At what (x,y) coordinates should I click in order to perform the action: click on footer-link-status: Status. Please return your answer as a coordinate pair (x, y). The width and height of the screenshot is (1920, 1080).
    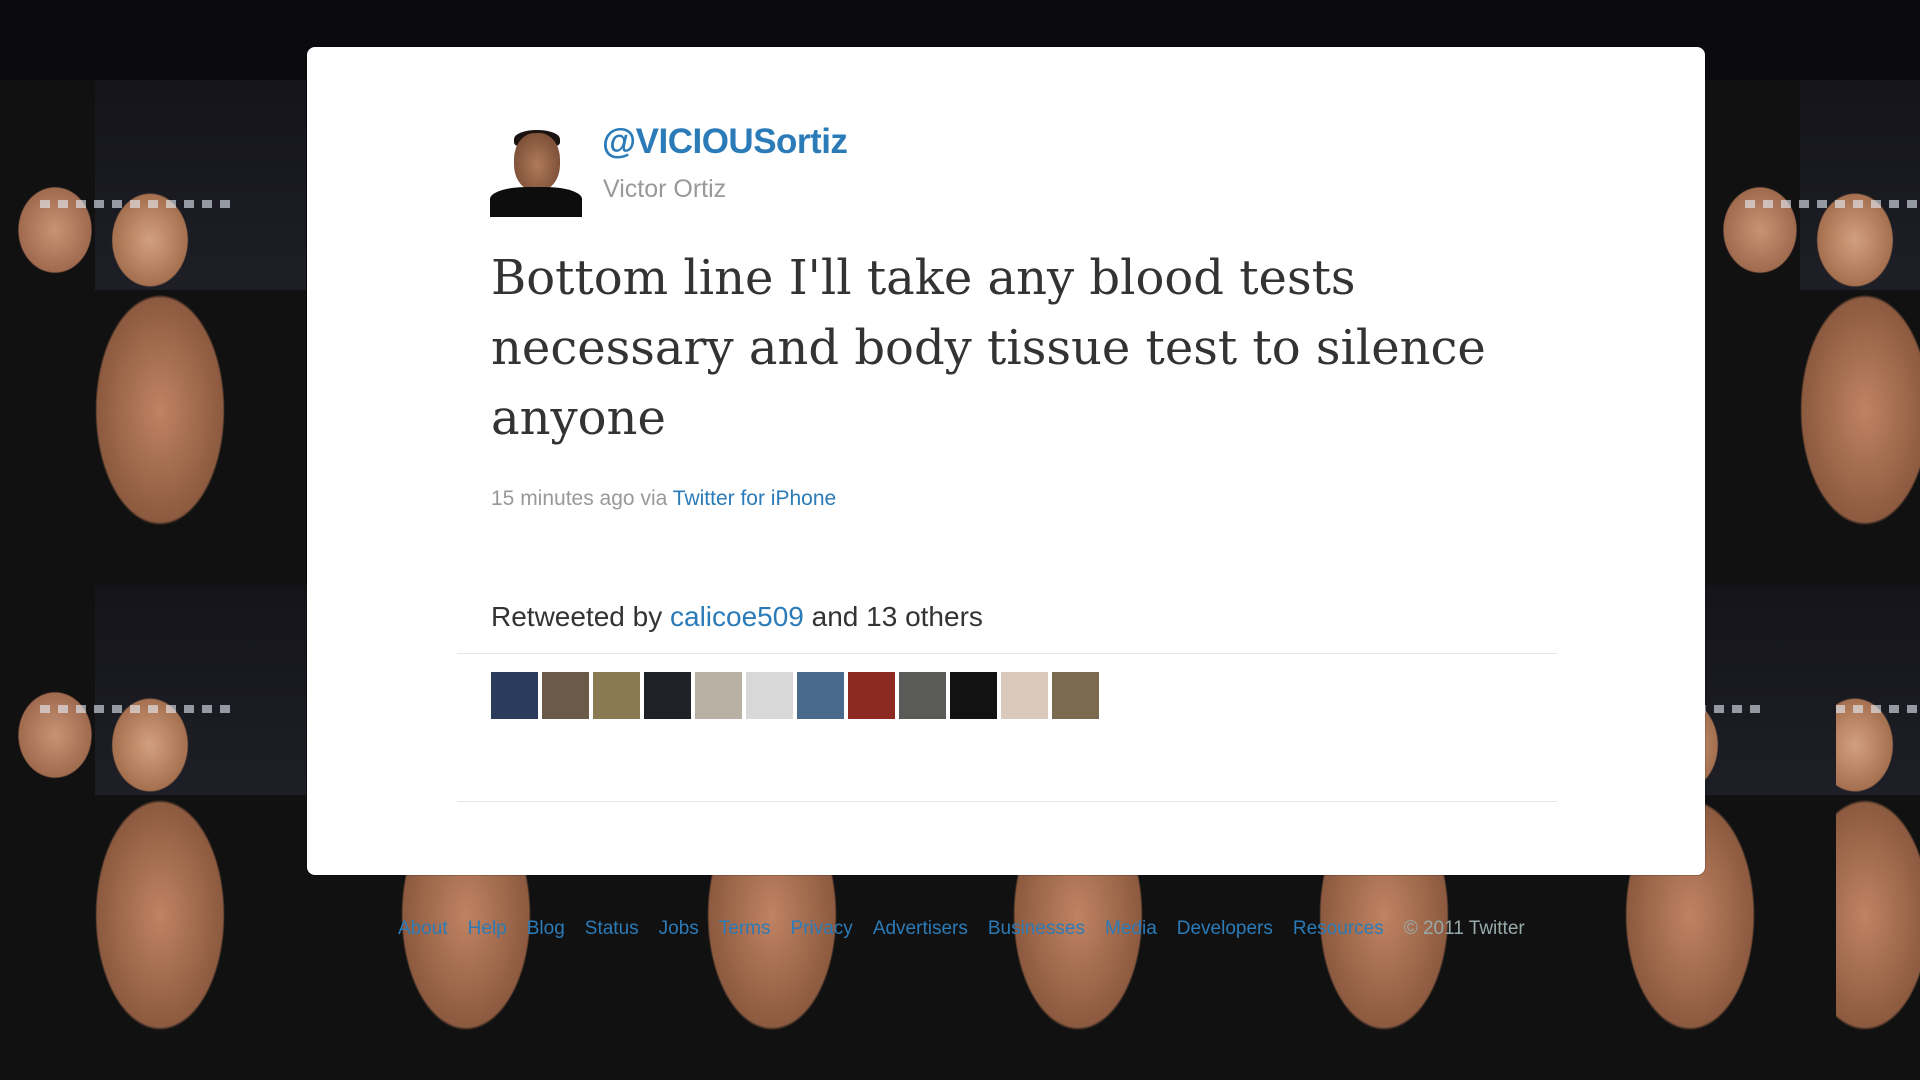
    Looking at the image, I should click on (612, 929).